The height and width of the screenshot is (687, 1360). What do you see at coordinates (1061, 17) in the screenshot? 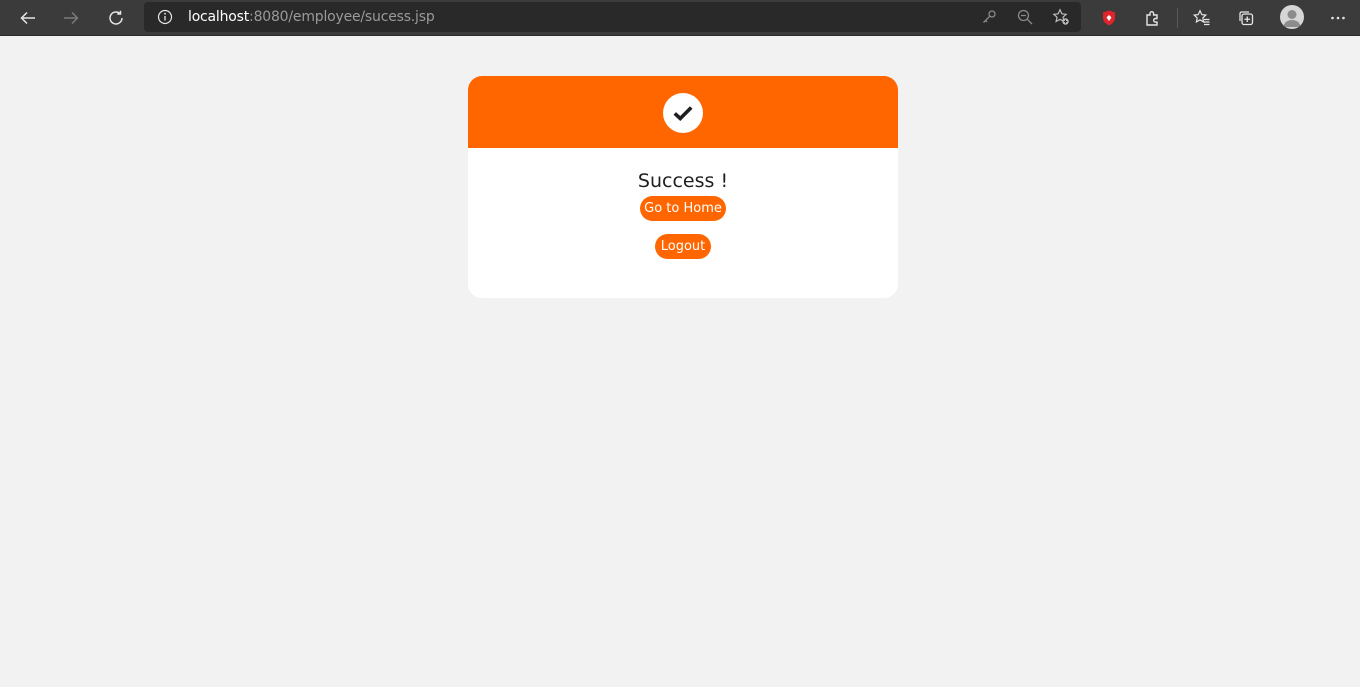
I see `add-favorite-icon` at bounding box center [1061, 17].